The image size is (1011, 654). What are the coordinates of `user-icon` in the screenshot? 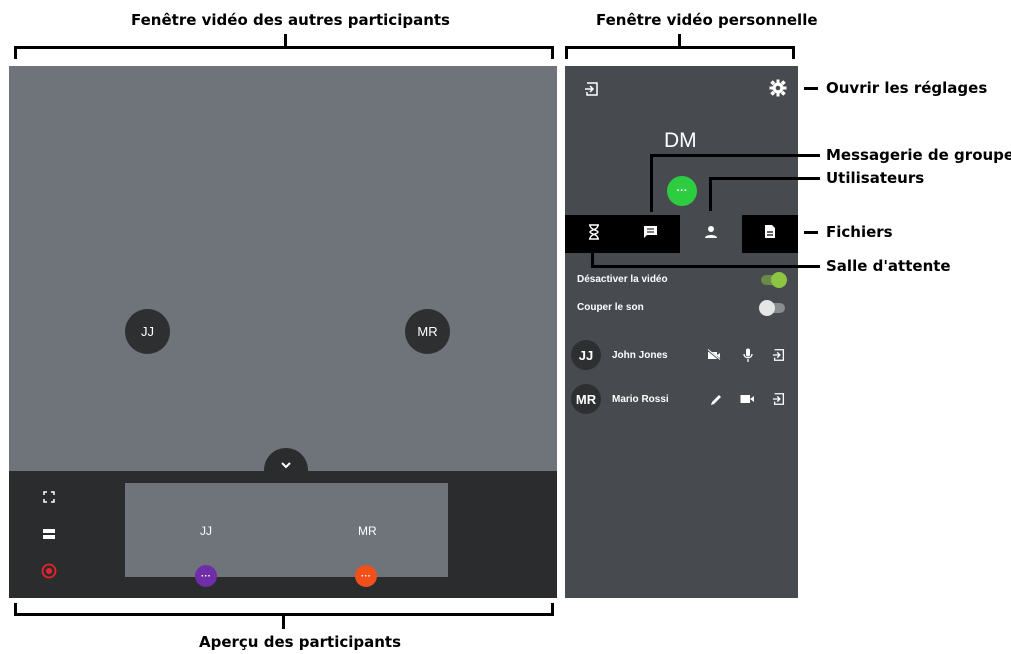 It's located at (711, 234).